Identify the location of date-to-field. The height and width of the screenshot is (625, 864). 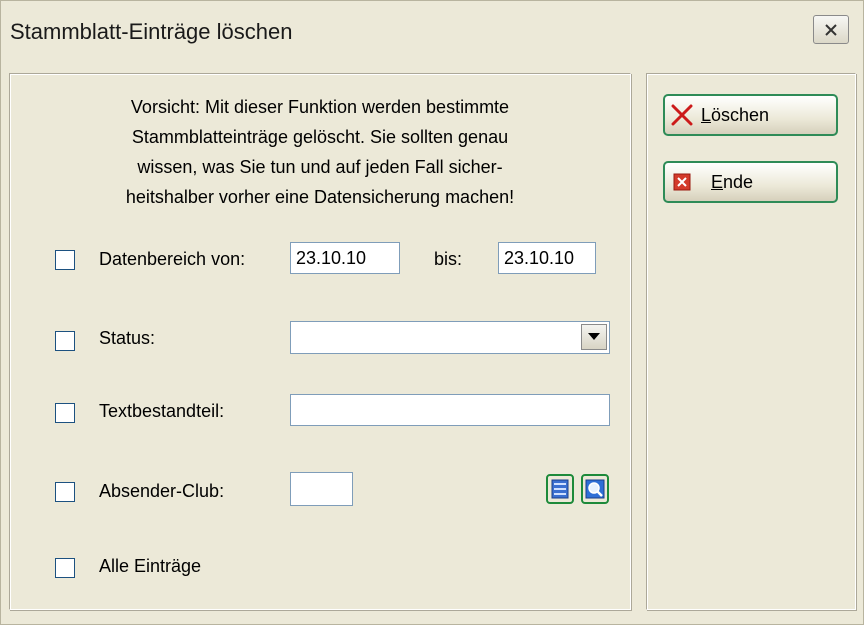
(547, 258).